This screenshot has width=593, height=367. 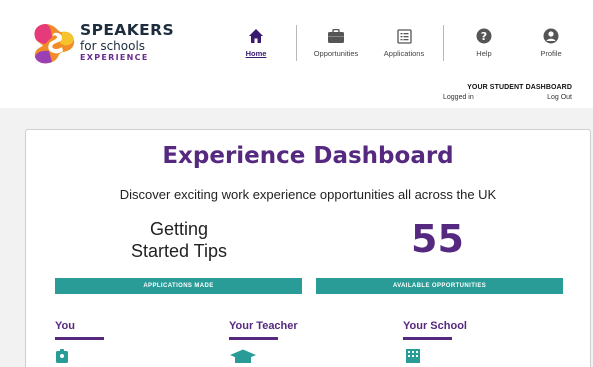 What do you see at coordinates (427, 338) in the screenshot?
I see `section-school-underline` at bounding box center [427, 338].